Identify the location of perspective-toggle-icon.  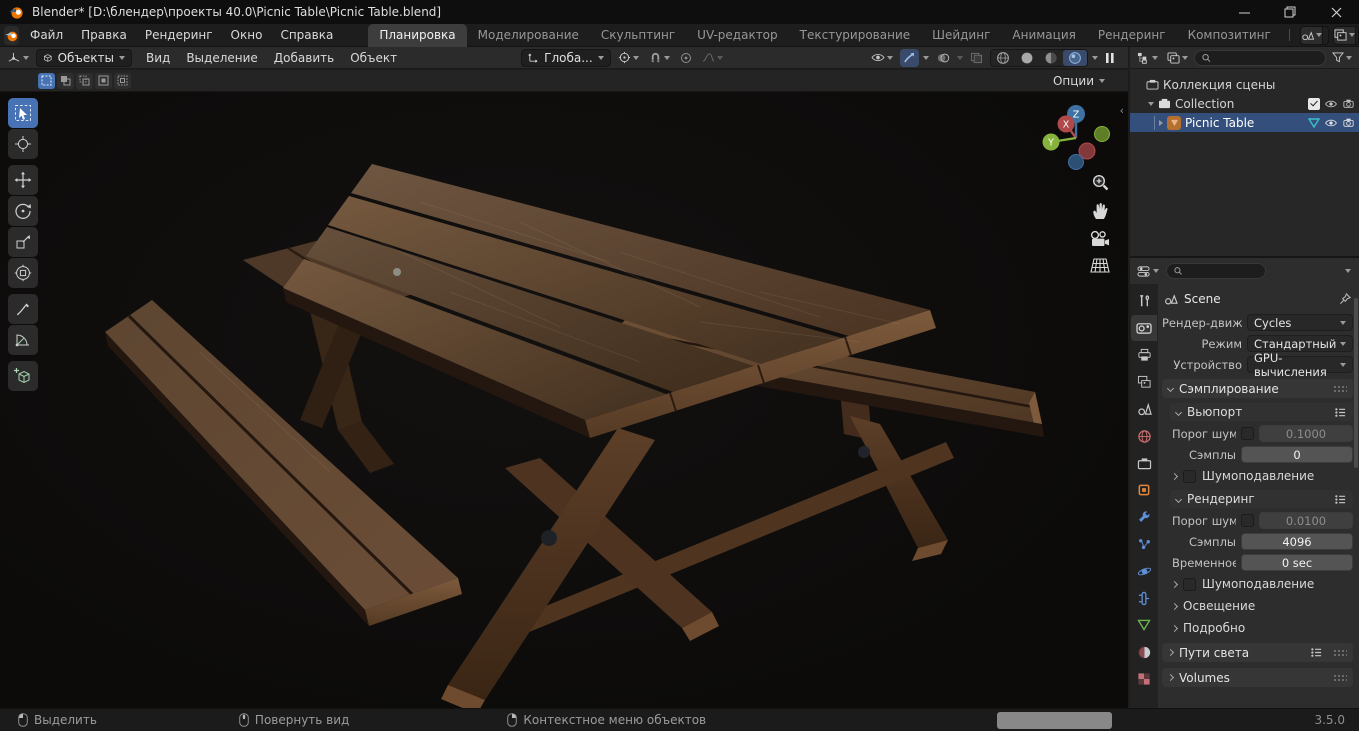
(1099, 265).